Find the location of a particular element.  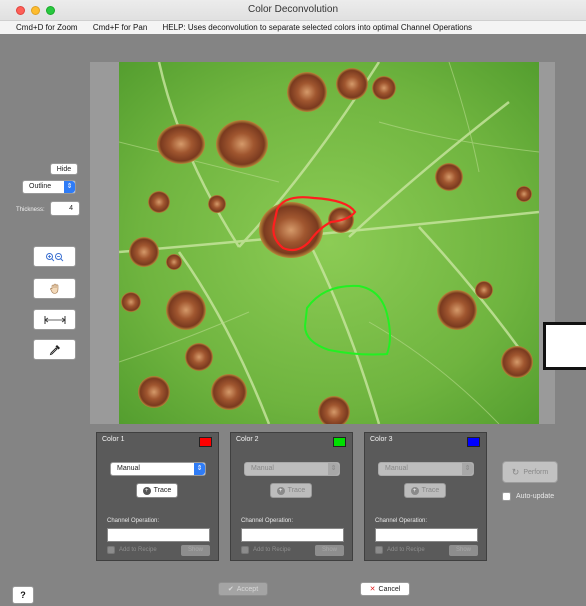

hand-icon is located at coordinates (53, 288).